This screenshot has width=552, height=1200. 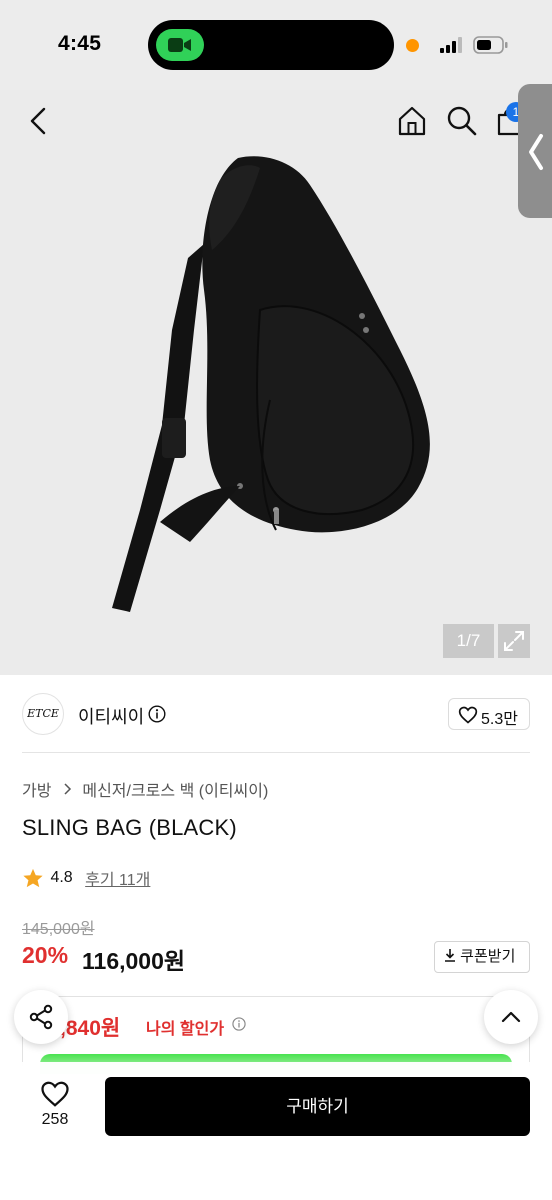 What do you see at coordinates (61, 877) in the screenshot?
I see `rating-score: 4.8` at bounding box center [61, 877].